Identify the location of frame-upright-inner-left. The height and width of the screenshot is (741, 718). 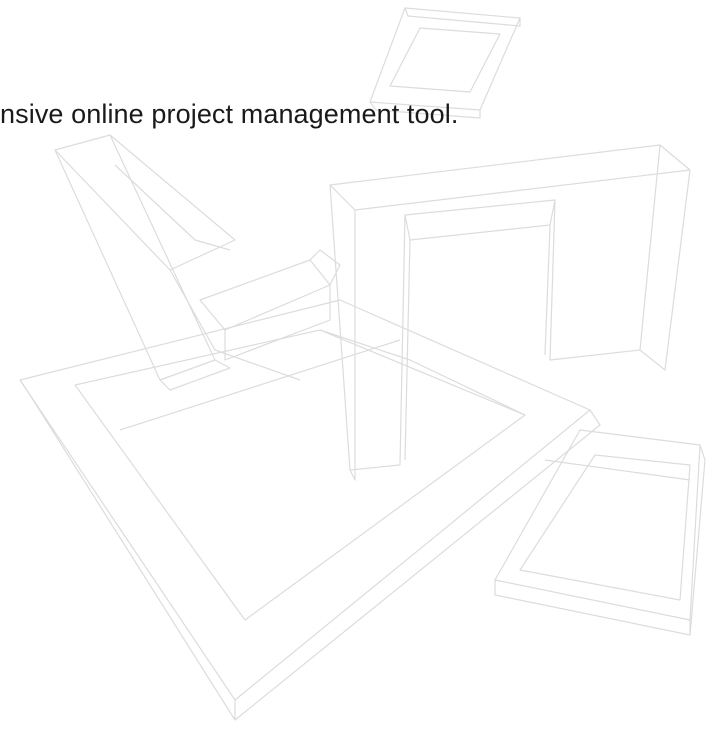
(407, 350).